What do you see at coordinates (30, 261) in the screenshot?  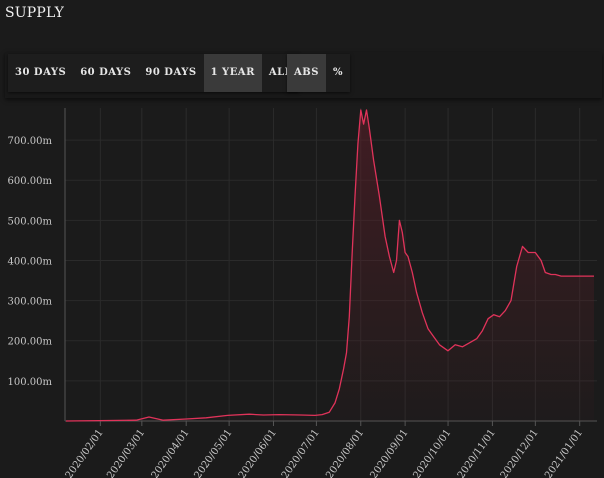 I see `y-tick-label: 400.00m` at bounding box center [30, 261].